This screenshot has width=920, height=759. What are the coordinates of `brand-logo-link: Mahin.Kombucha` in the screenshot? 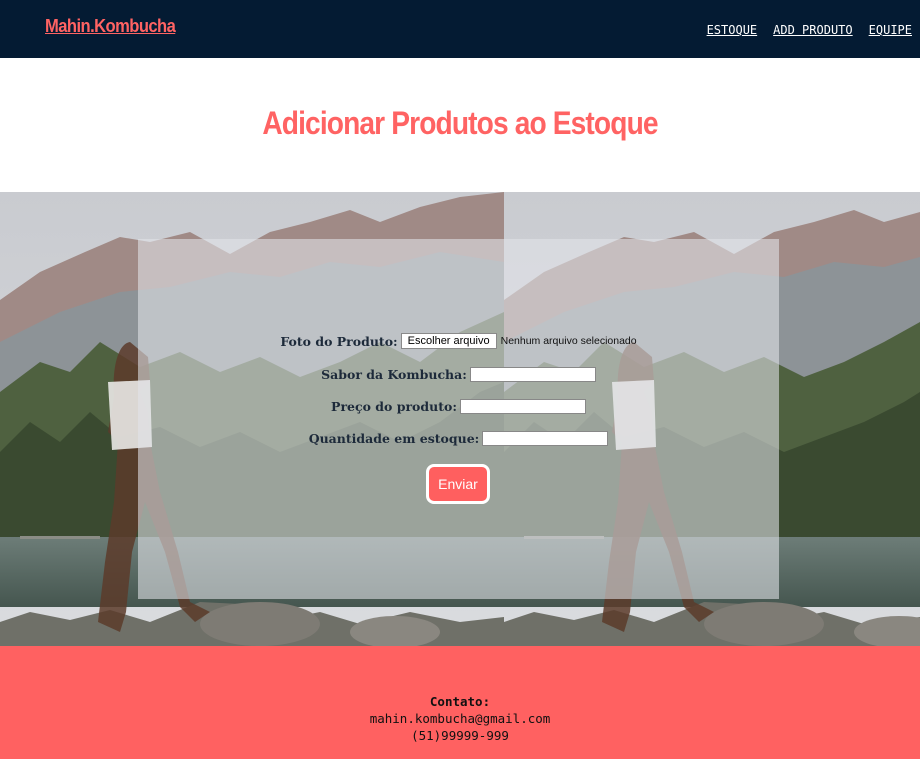 It's located at (110, 26).